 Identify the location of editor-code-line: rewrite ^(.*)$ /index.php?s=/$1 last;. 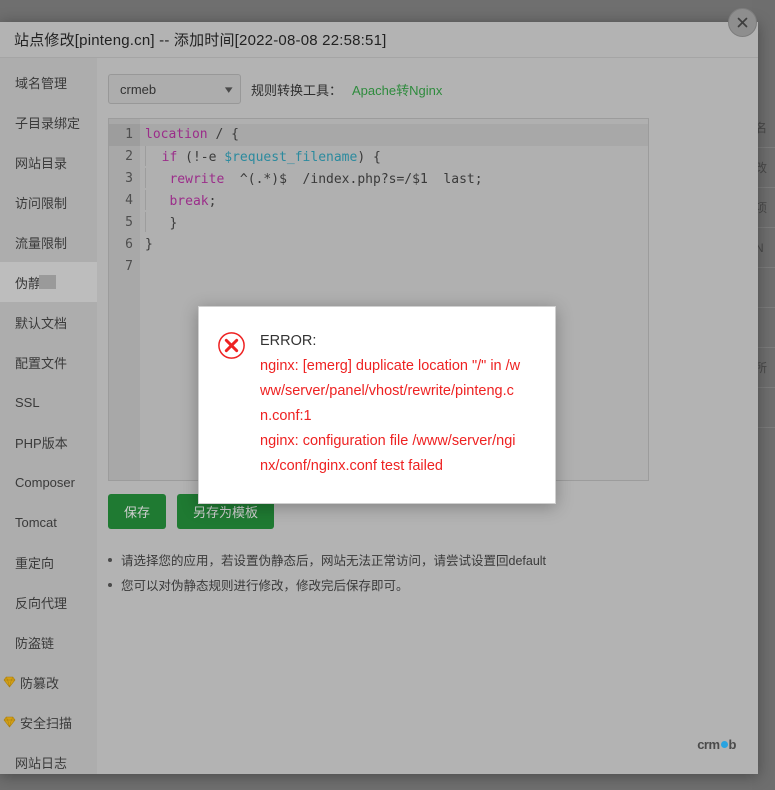
(394, 179).